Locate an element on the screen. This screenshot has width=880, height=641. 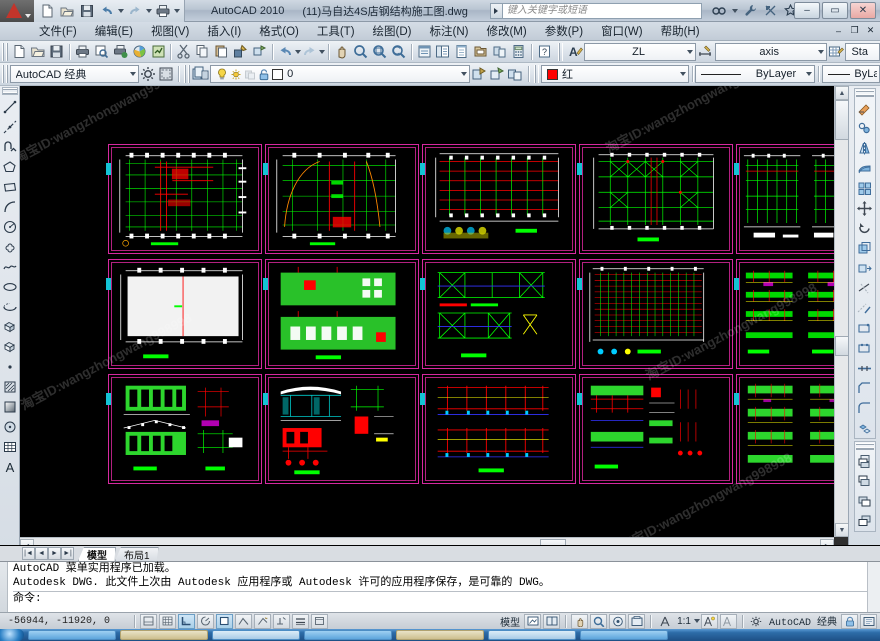
break-icon is located at coordinates (865, 348).